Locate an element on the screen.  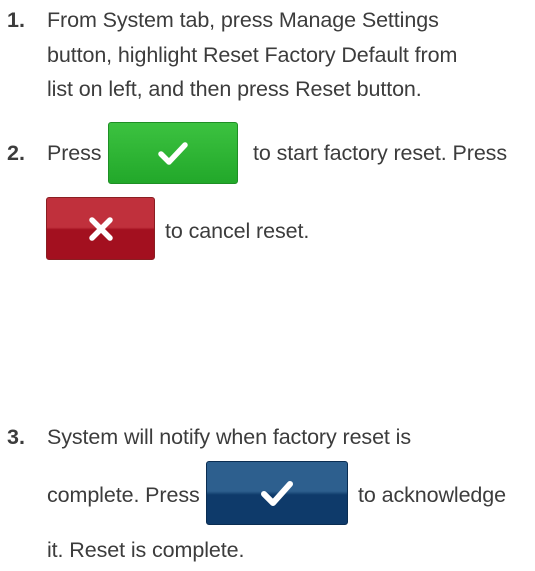
cancel-button is located at coordinates (100, 228).